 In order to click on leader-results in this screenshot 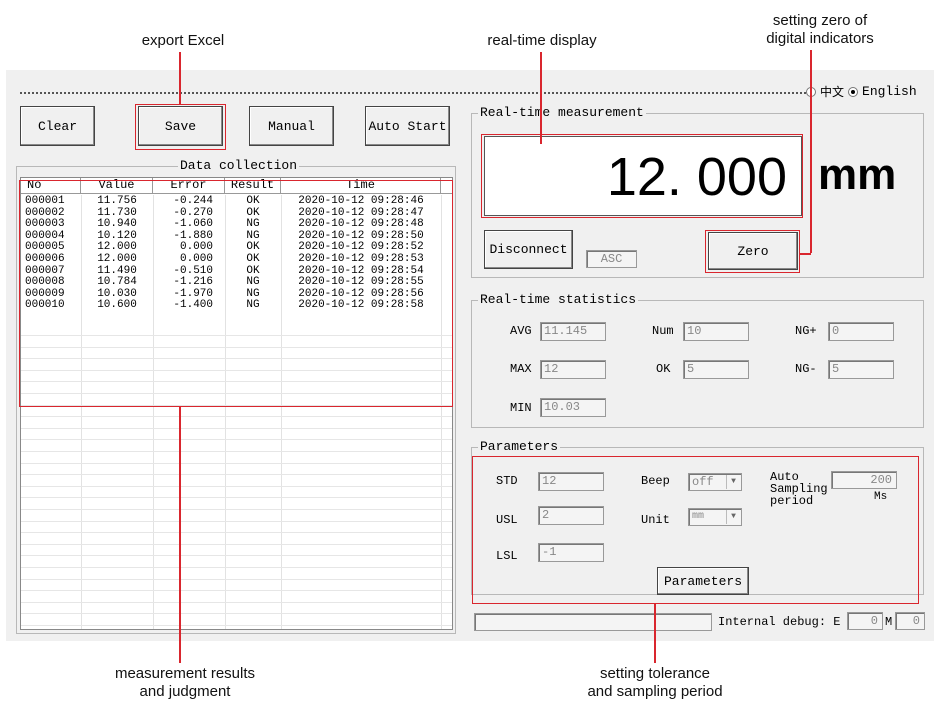, I will do `click(180, 535)`.